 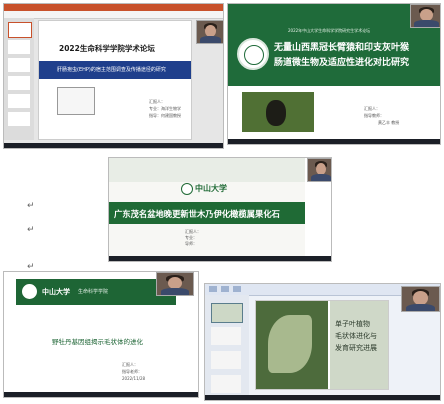 I want to click on logo-subtext: 生命科学学院, so click(x=93, y=292).